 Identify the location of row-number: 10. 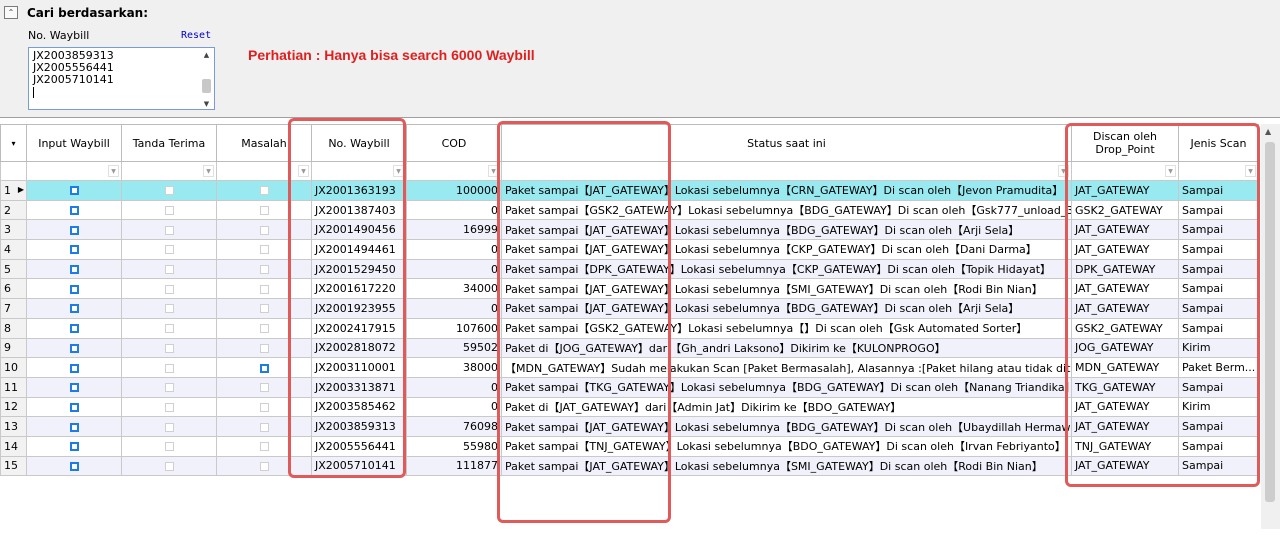
(13, 367).